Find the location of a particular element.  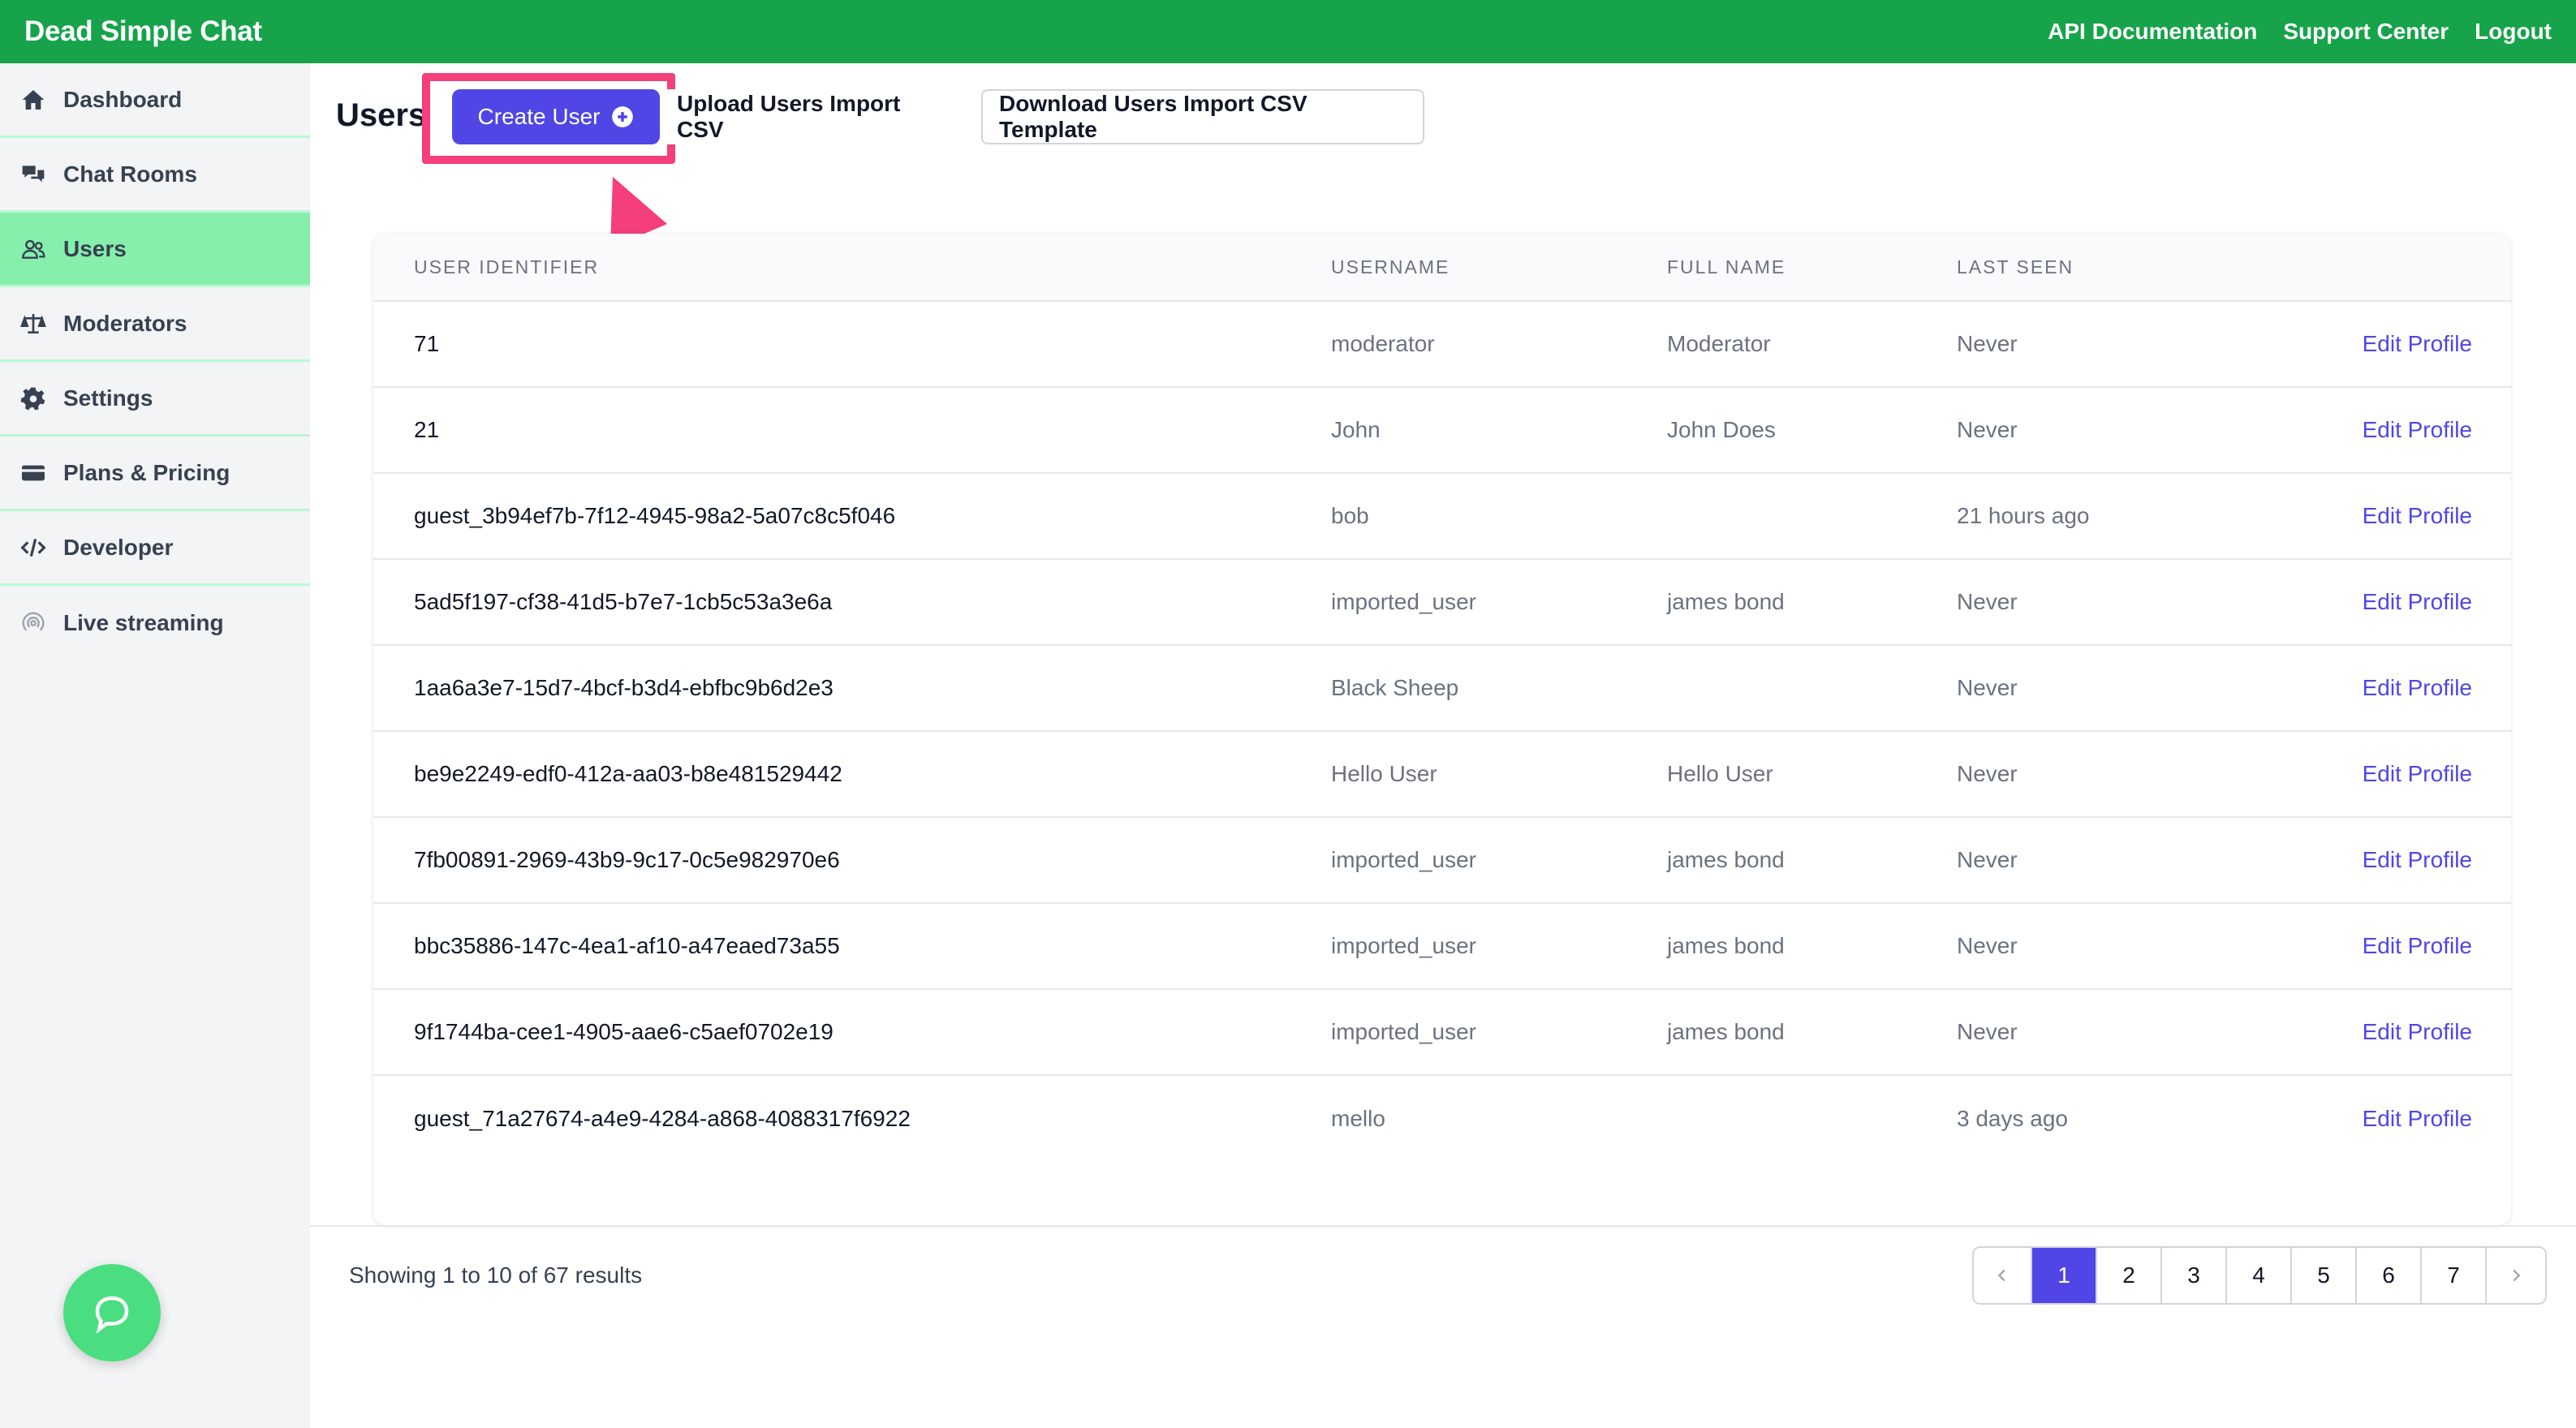

sidebar-item-dashboard: Dashboard is located at coordinates (155, 100).